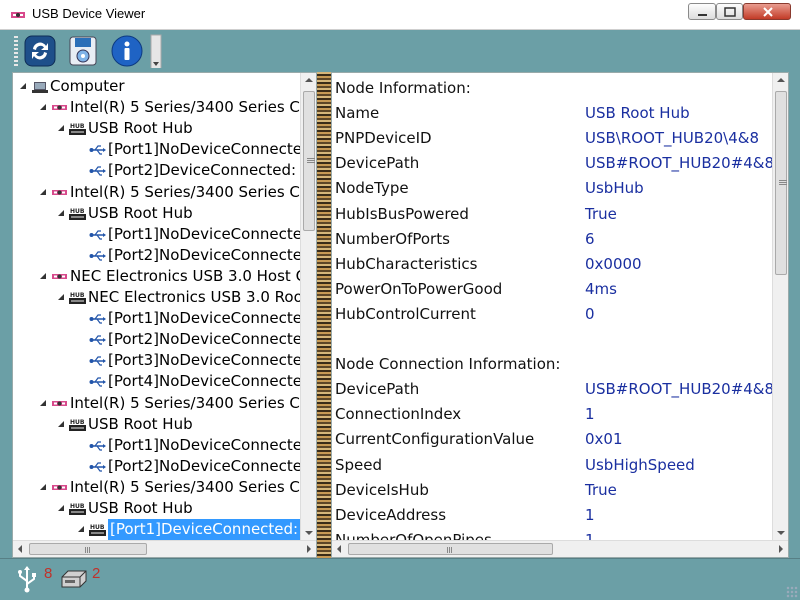 The width and height of the screenshot is (800, 600). Describe the element at coordinates (156, 170) in the screenshot. I see `tree-node: [Port2]DeviceConnected:` at that location.